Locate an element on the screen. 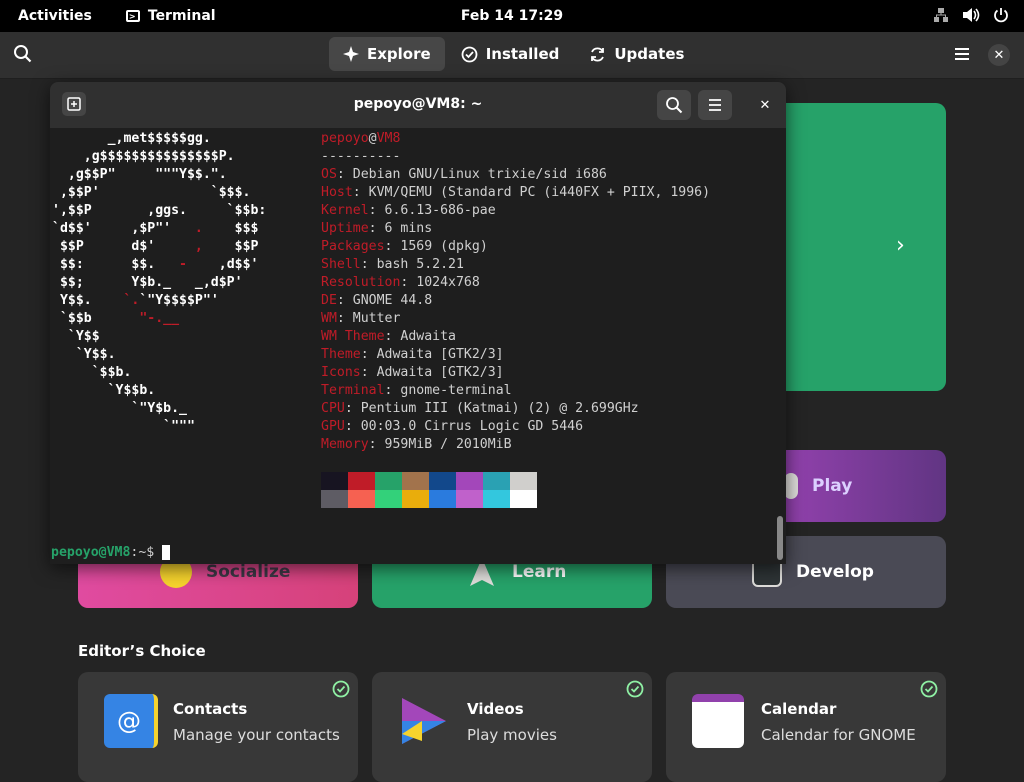 This screenshot has width=1024, height=782. info-key: Theme is located at coordinates (341, 354).